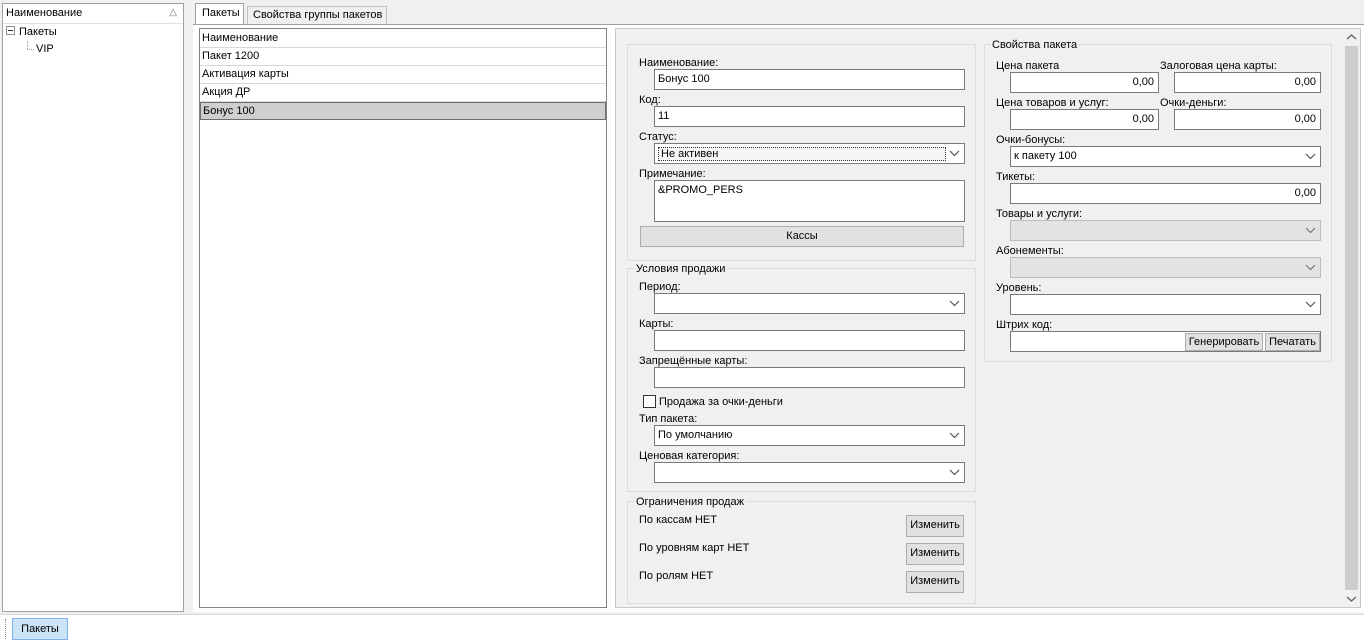 Image resolution: width=1364 pixels, height=644 pixels. Describe the element at coordinates (44, 13) in the screenshot. I see `tree-header-label: Наименование` at that location.